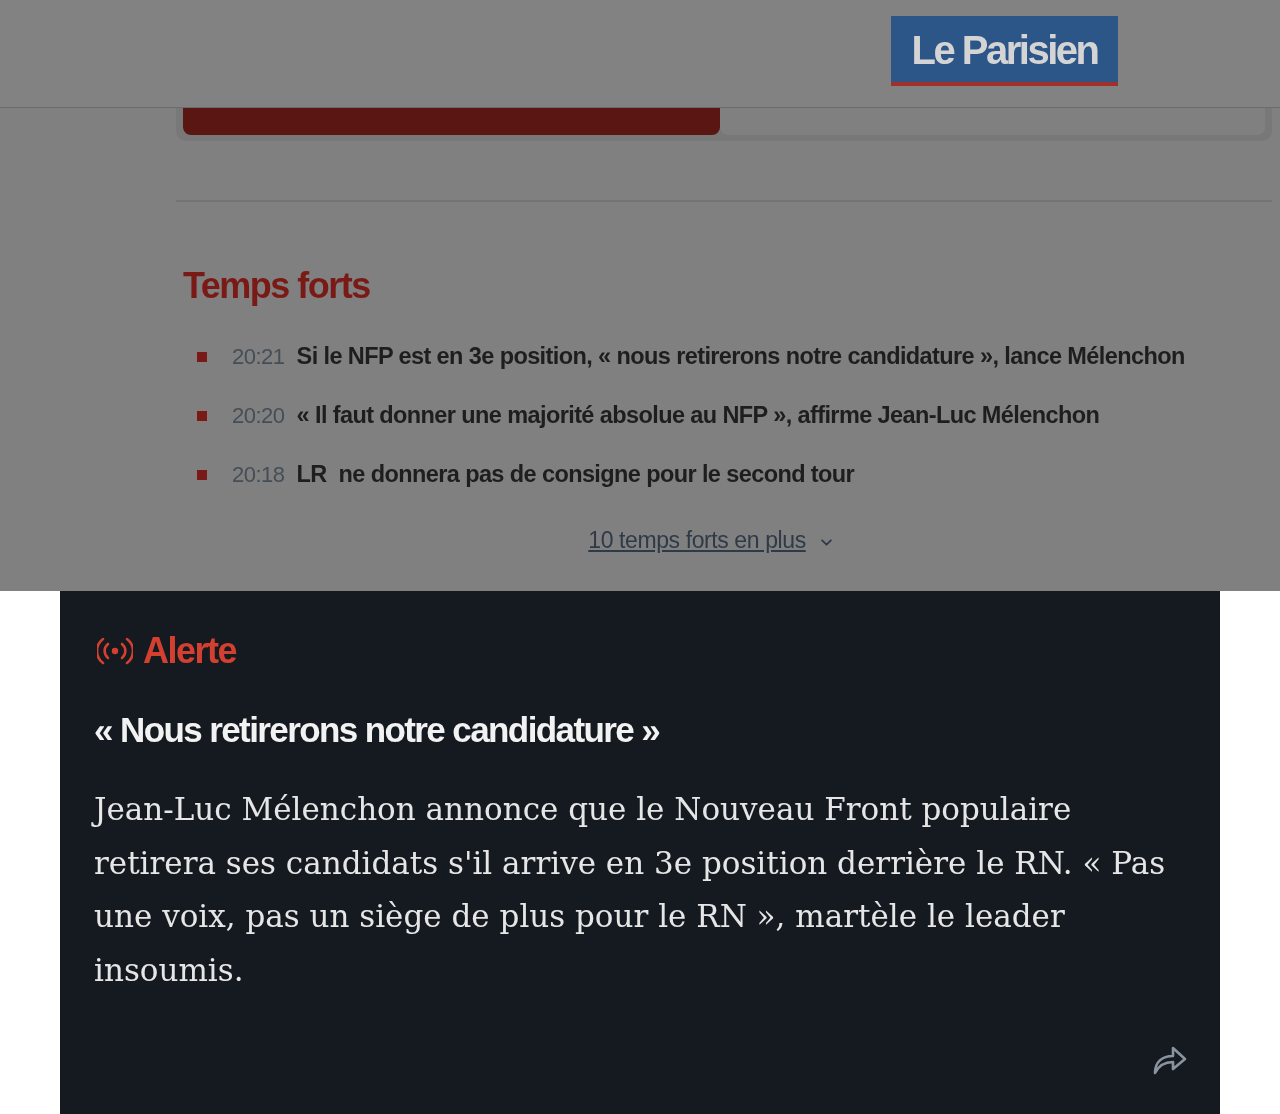 Image resolution: width=1280 pixels, height=1114 pixels. What do you see at coordinates (740, 356) in the screenshot?
I see `highlight-link: Si le NFP est en 3e position, « nous retirerons notre candidature », lance Mélenchon` at bounding box center [740, 356].